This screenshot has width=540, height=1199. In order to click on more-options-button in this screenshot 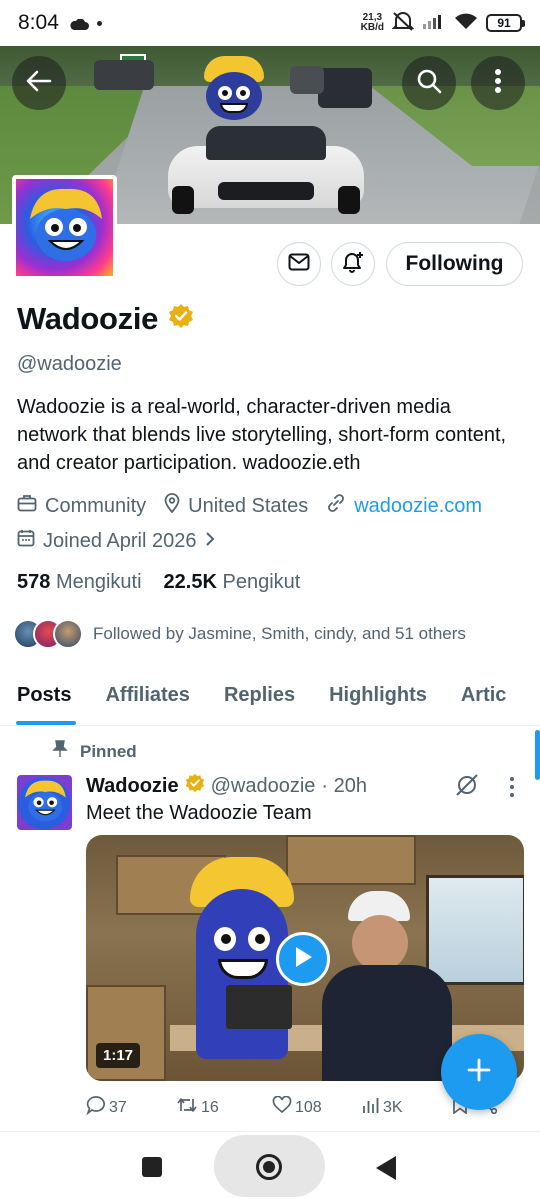, I will do `click(498, 83)`.